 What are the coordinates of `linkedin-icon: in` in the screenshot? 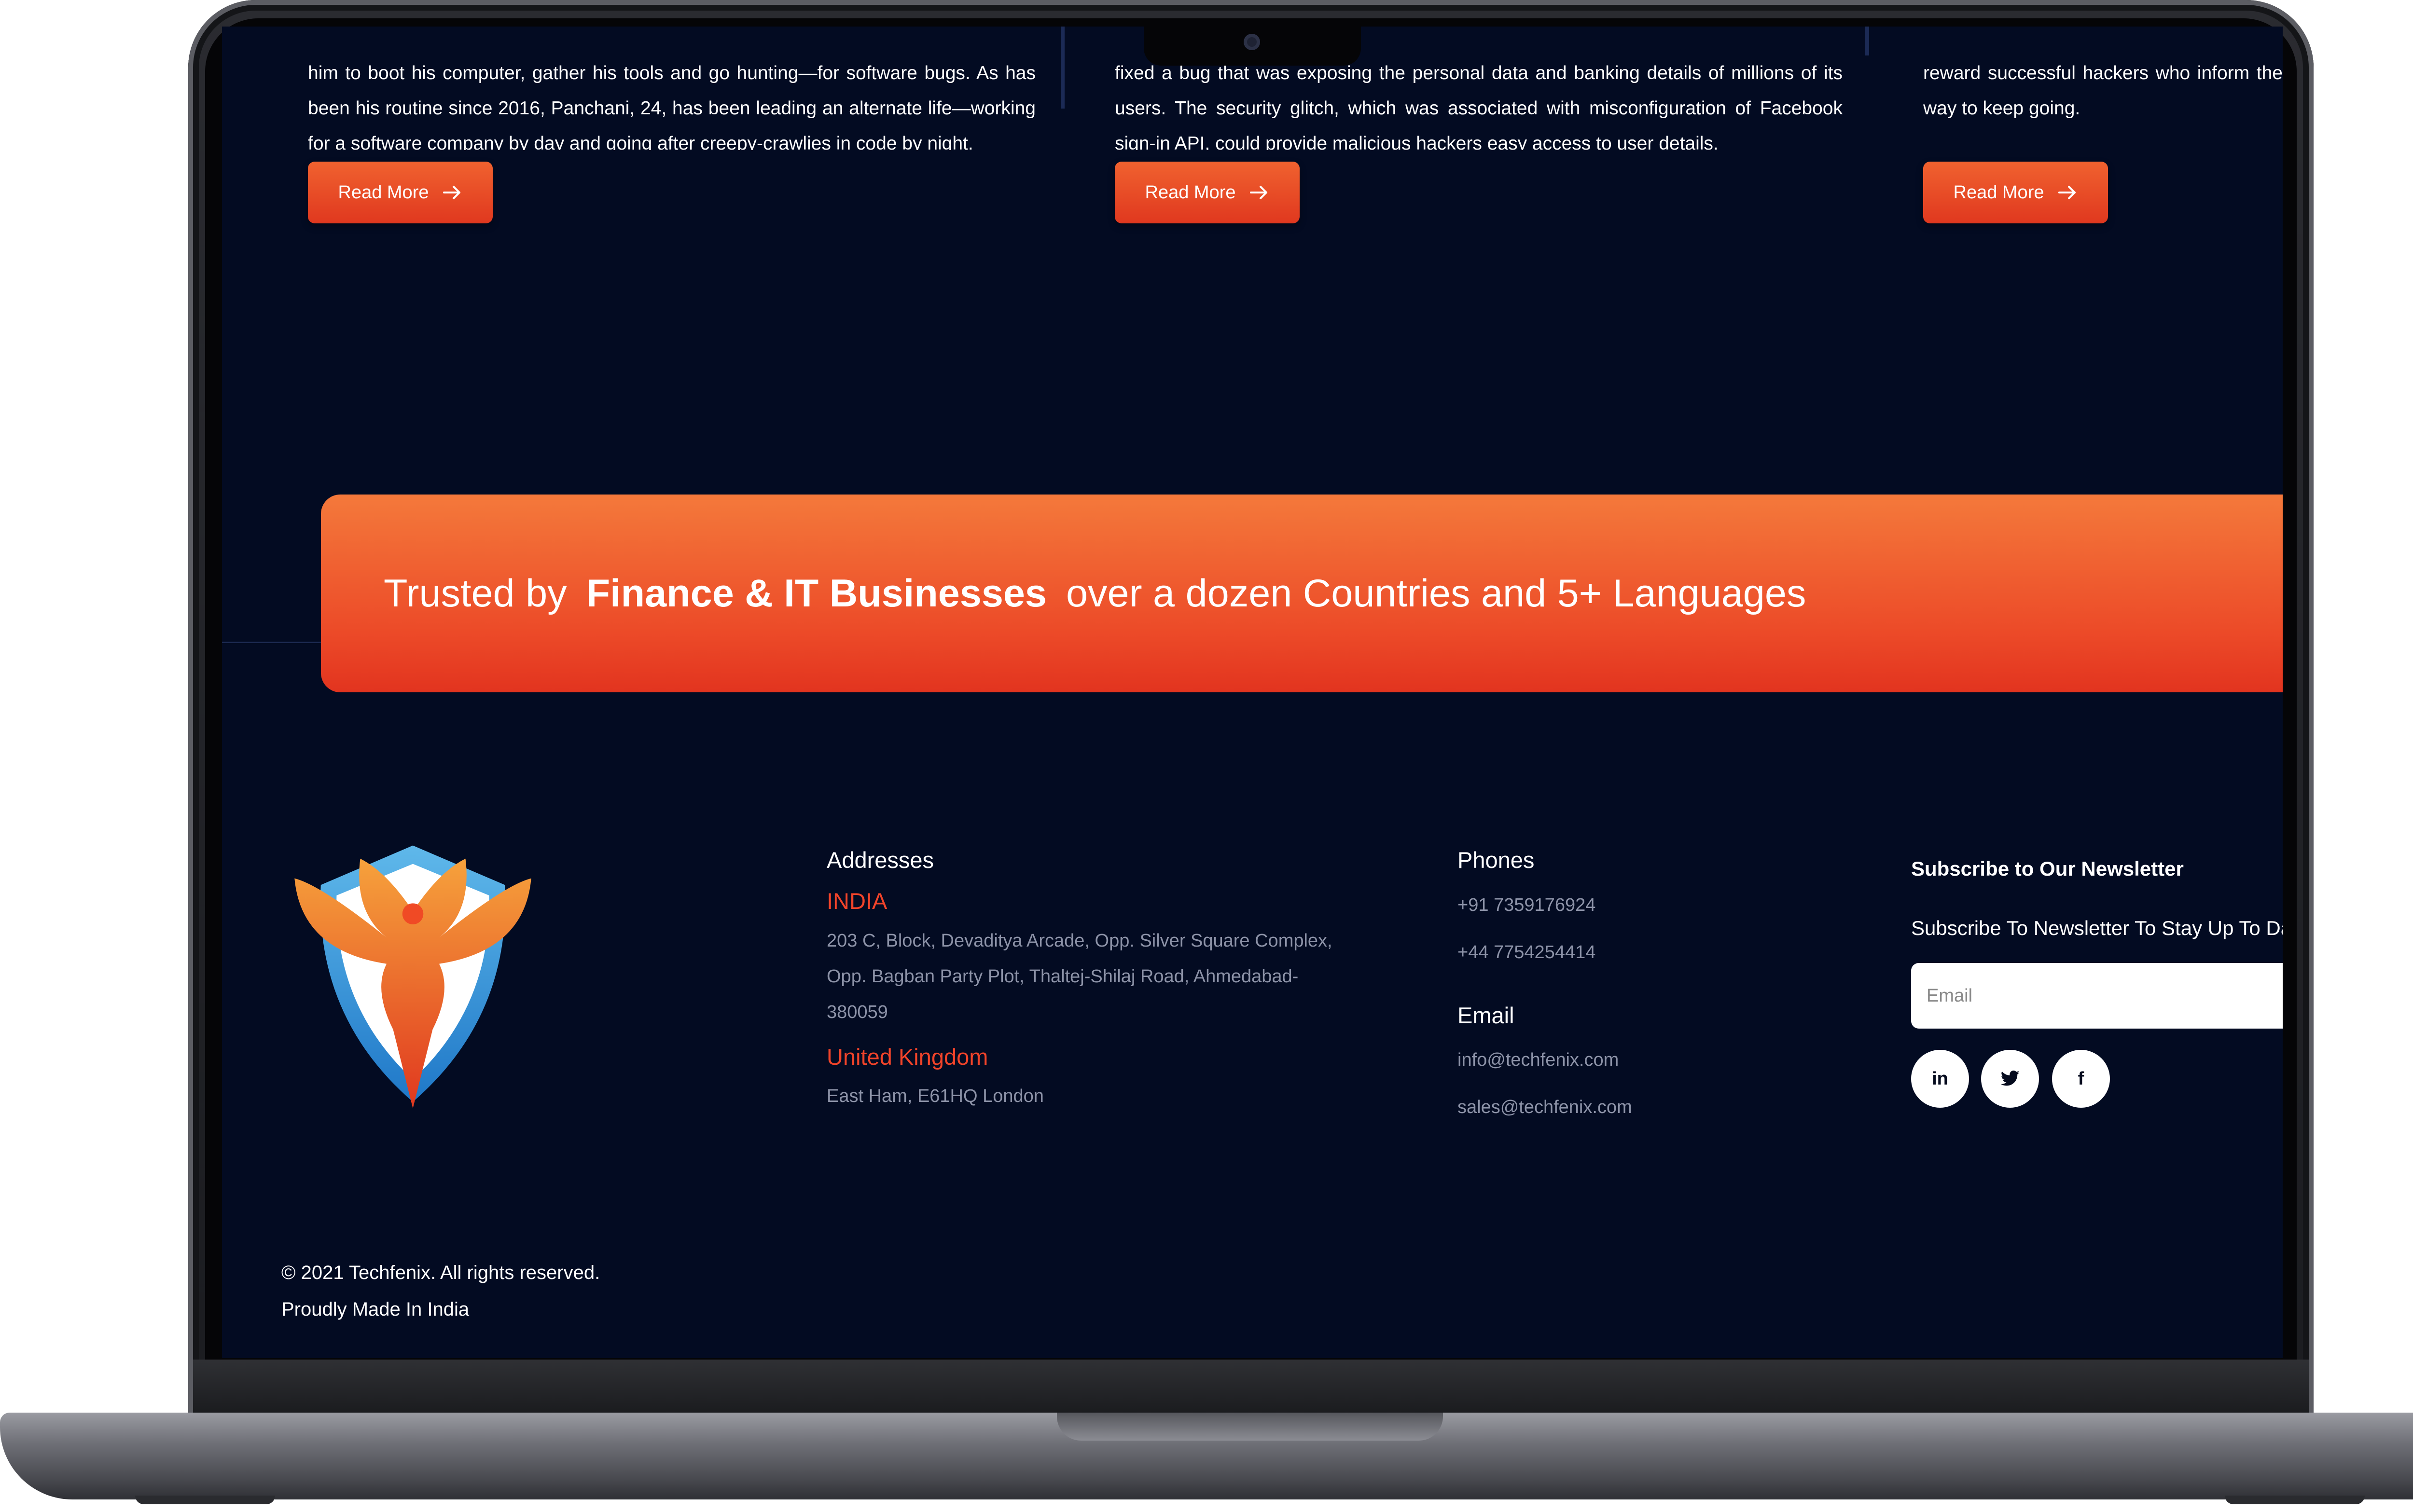 It's located at (1940, 1078).